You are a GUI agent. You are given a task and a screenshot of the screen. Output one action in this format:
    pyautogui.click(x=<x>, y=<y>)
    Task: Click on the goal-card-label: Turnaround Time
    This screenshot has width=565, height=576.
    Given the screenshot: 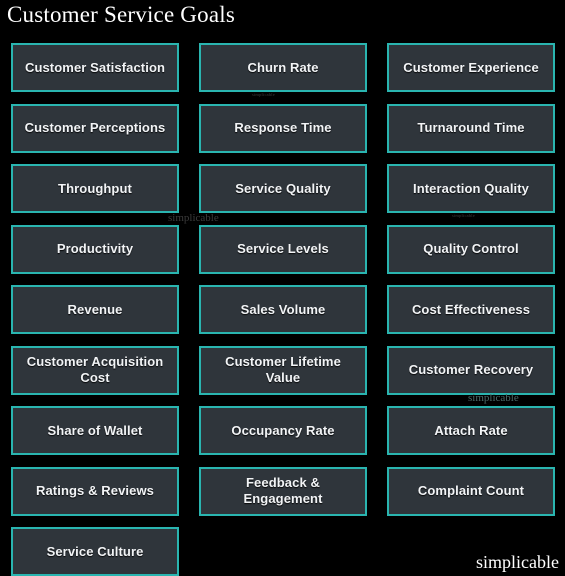 What is the action you would take?
    pyautogui.click(x=471, y=127)
    